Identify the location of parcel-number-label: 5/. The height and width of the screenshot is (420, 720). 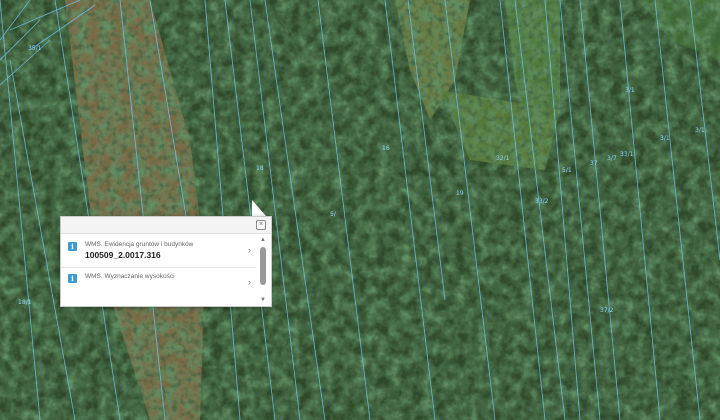
(333, 214).